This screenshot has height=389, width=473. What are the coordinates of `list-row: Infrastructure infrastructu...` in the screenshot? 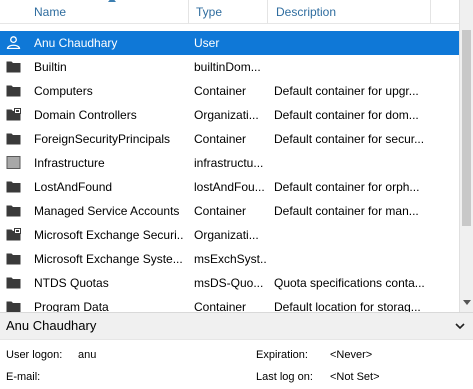 It's located at (229, 163).